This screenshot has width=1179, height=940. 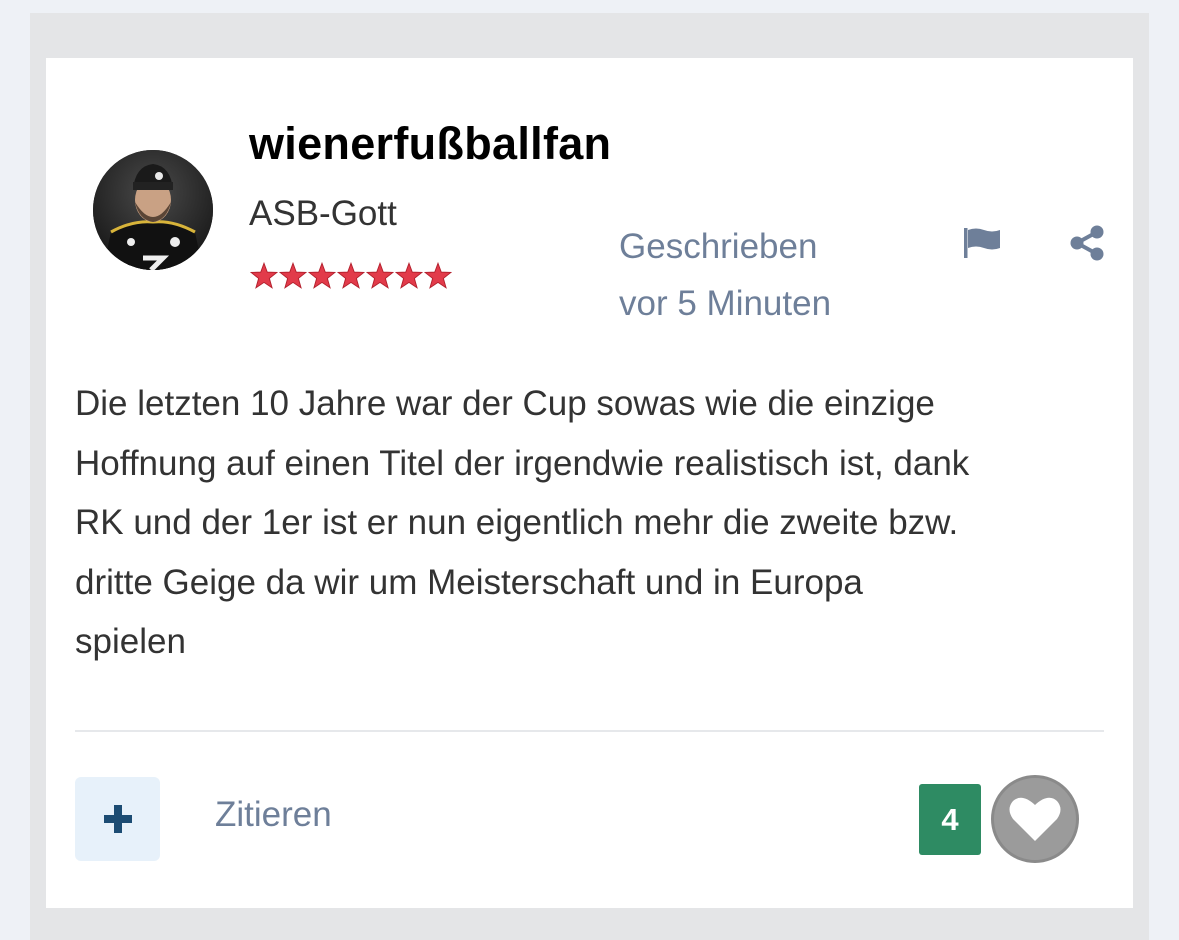 I want to click on report-button, so click(x=983, y=243).